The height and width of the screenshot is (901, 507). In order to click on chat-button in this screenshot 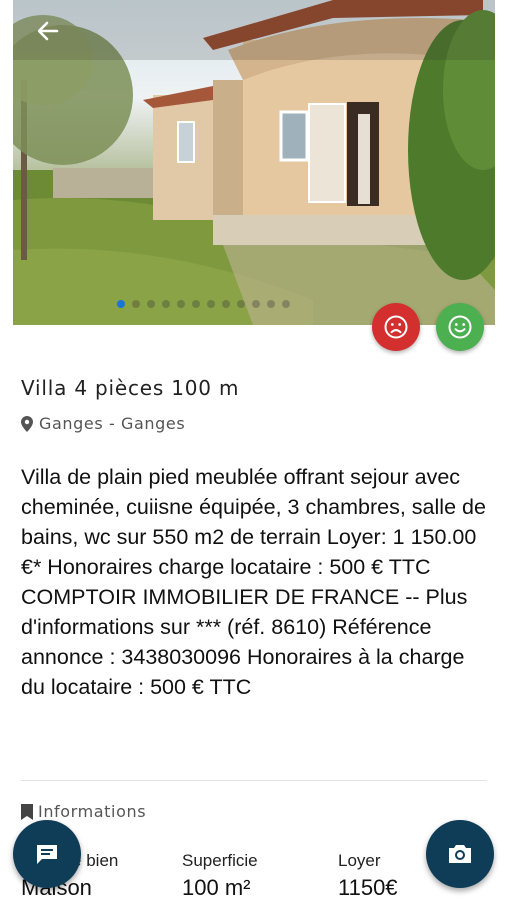, I will do `click(47, 854)`.